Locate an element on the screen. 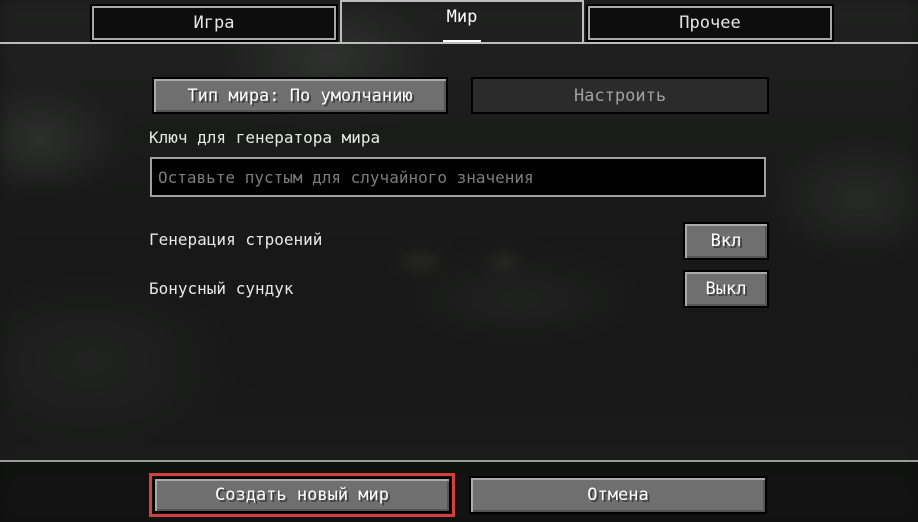 The height and width of the screenshot is (522, 918). tab-game: Игра is located at coordinates (214, 23).